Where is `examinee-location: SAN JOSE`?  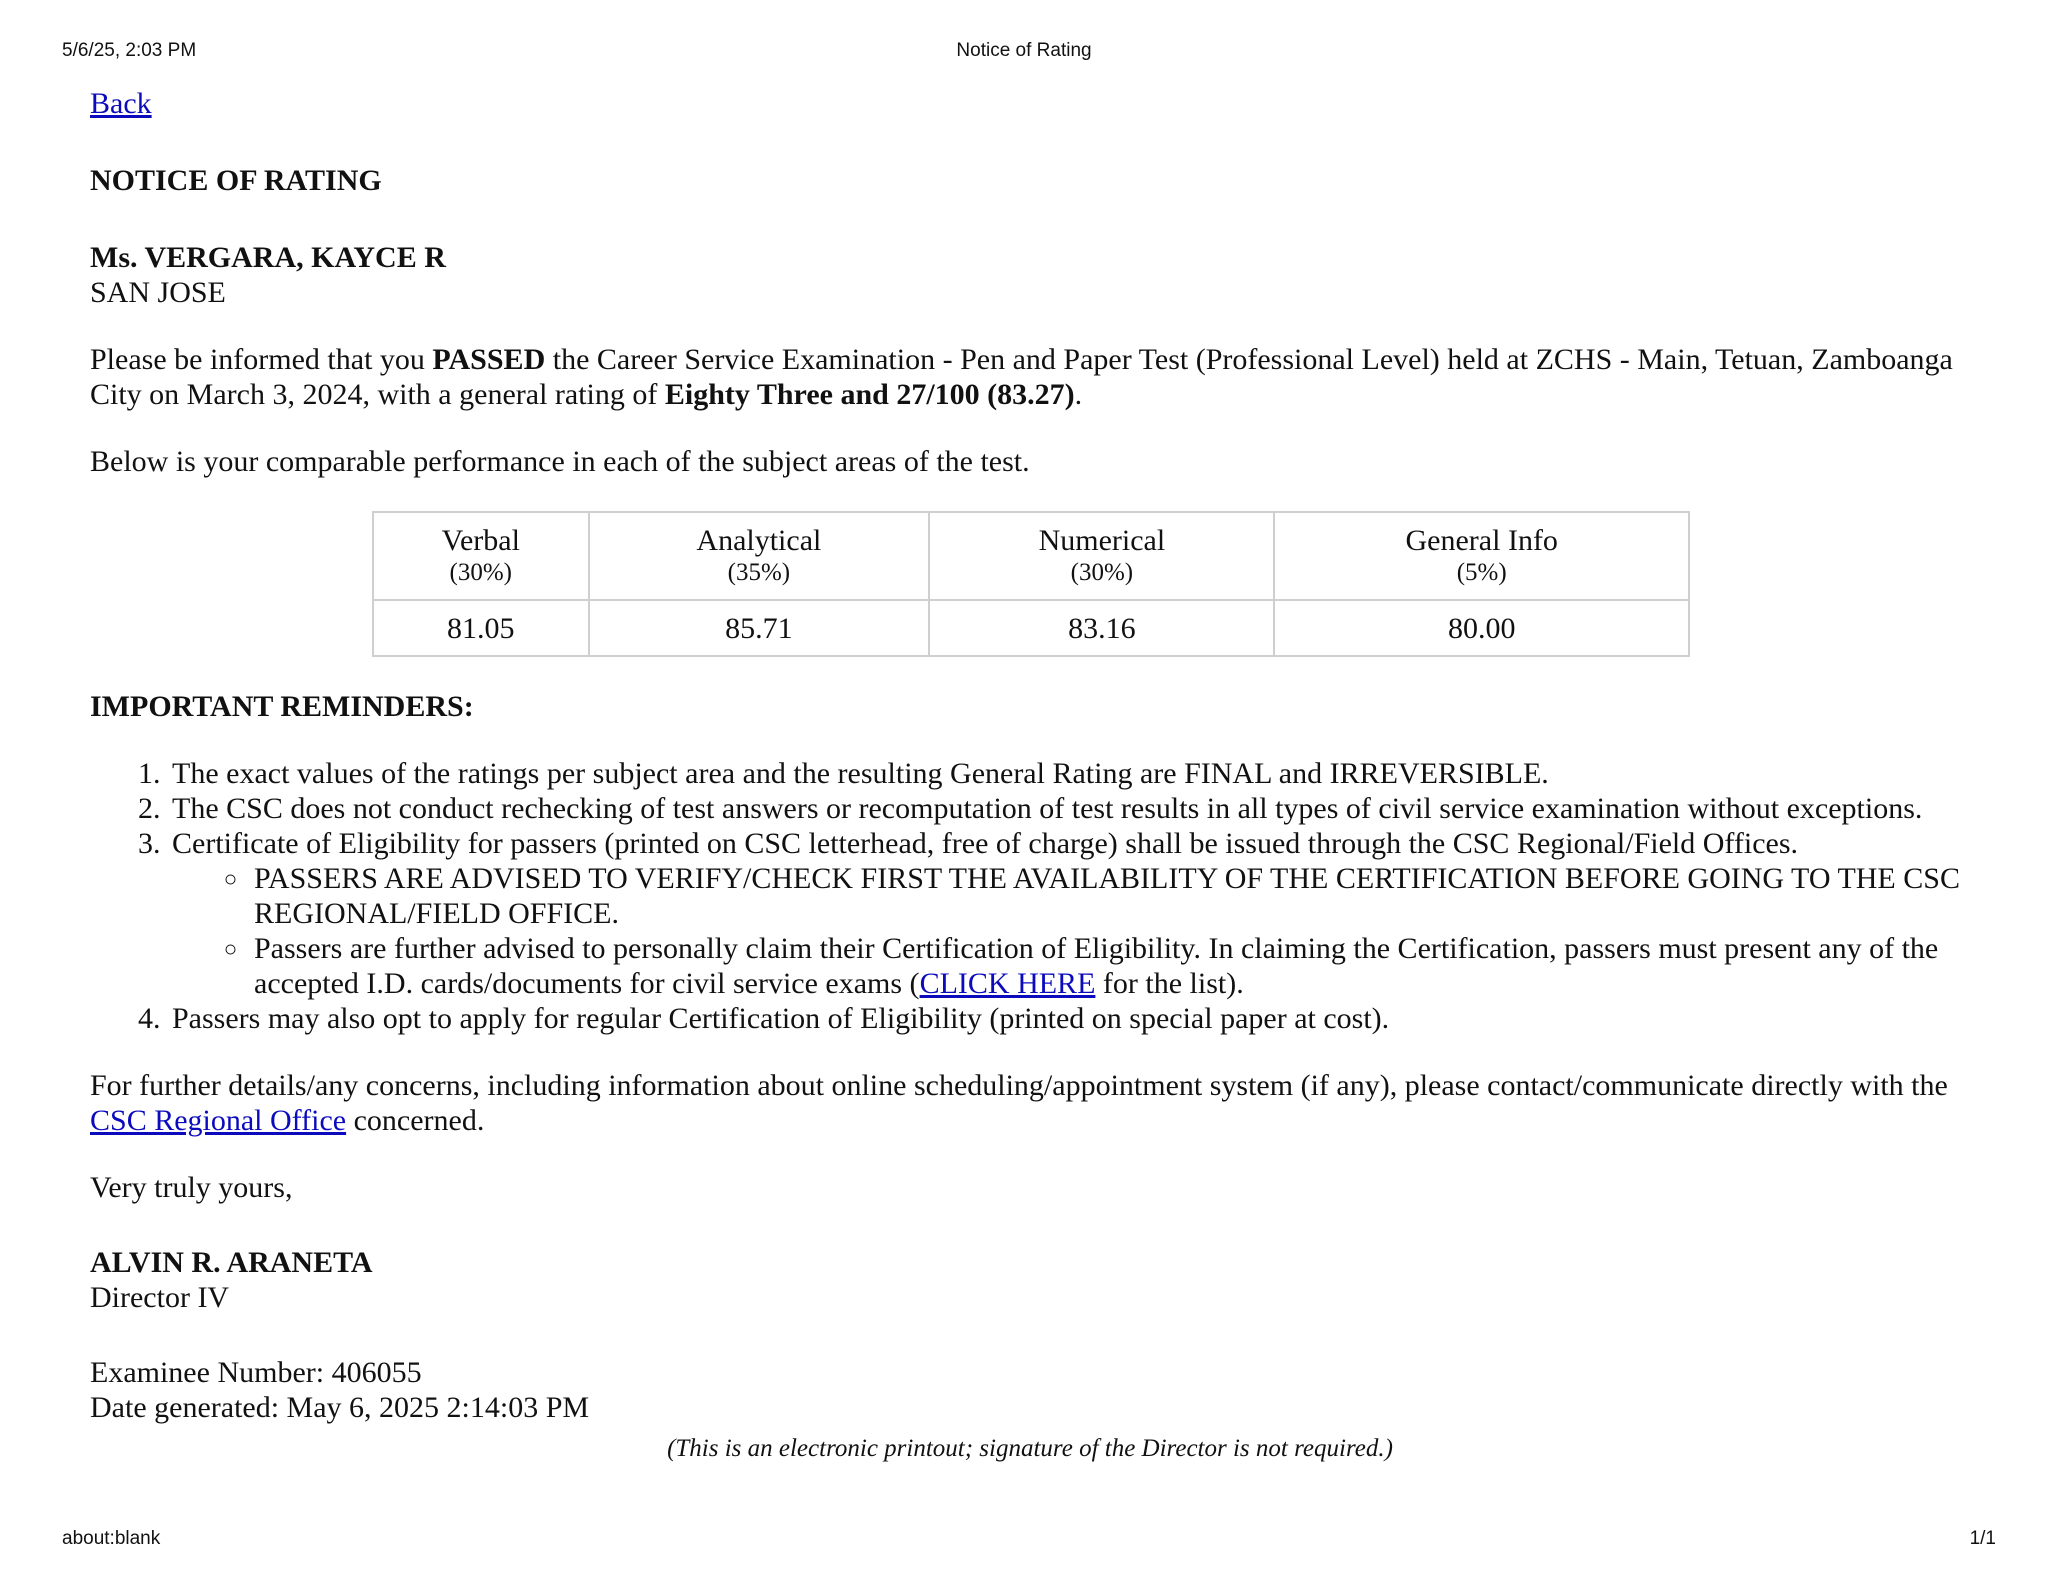 examinee-location: SAN JOSE is located at coordinates (158, 292).